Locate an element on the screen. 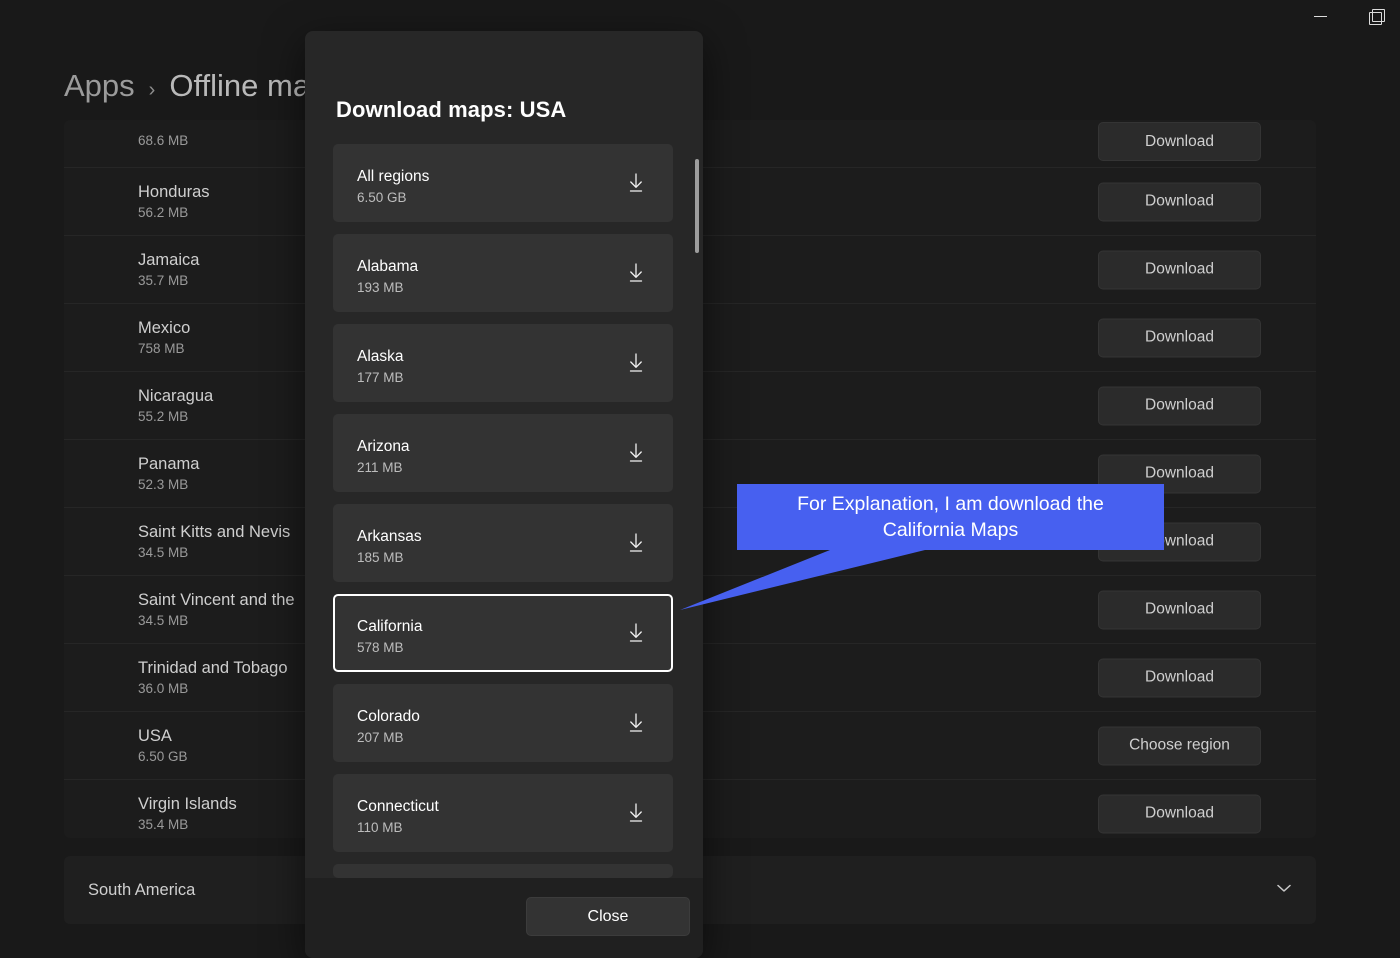 This screenshot has width=1400, height=958. region-name: Alabama is located at coordinates (388, 266).